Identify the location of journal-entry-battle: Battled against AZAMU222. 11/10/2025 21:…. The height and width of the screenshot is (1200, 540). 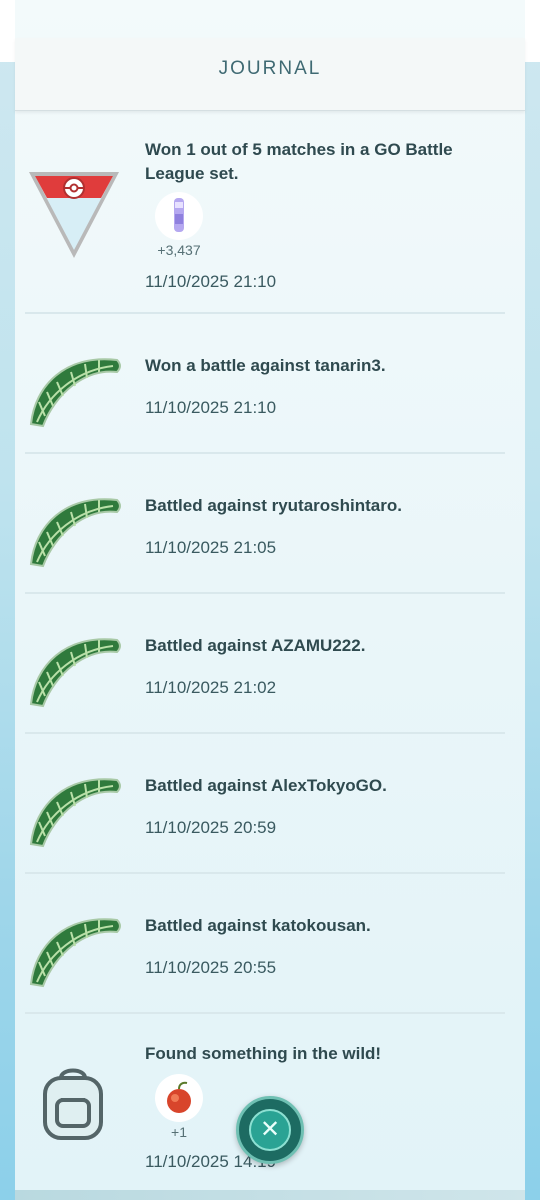
(270, 663).